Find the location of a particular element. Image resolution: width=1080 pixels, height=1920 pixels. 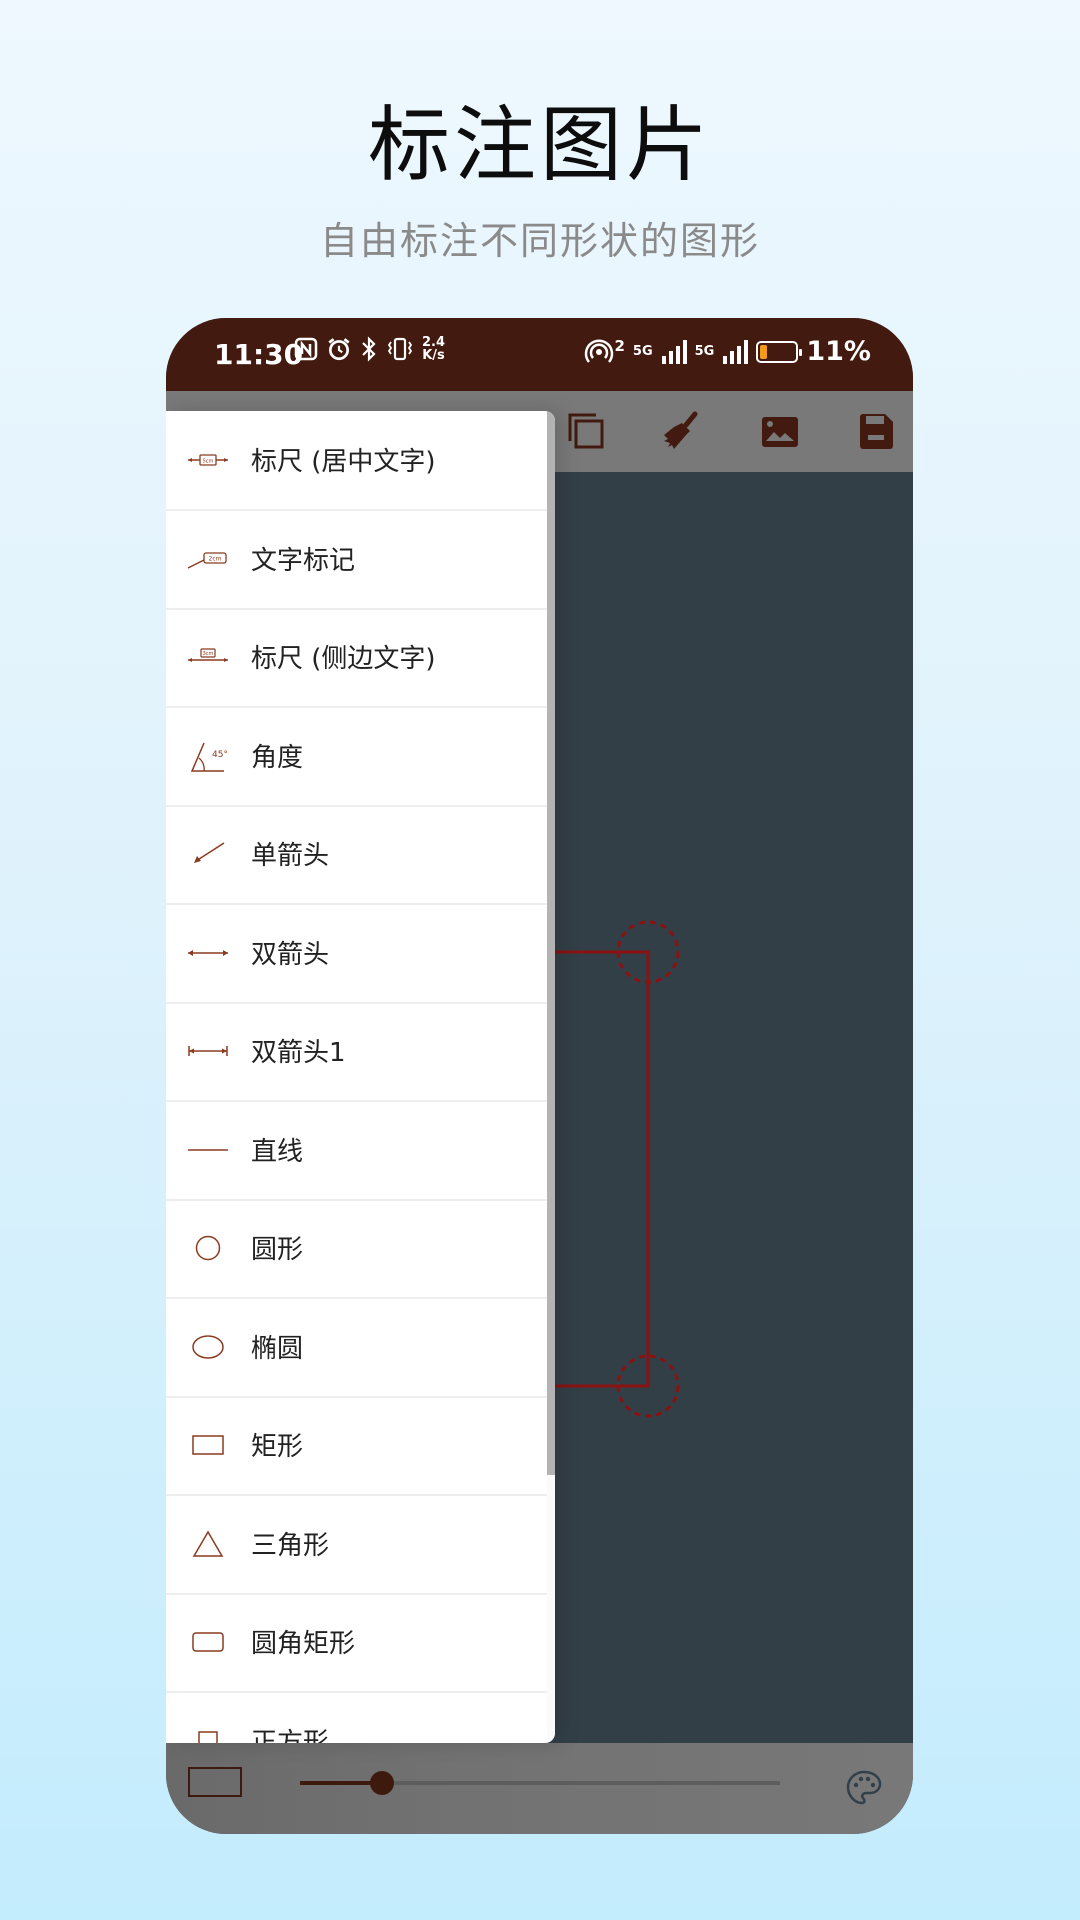

vibrate-icon is located at coordinates (400, 349).